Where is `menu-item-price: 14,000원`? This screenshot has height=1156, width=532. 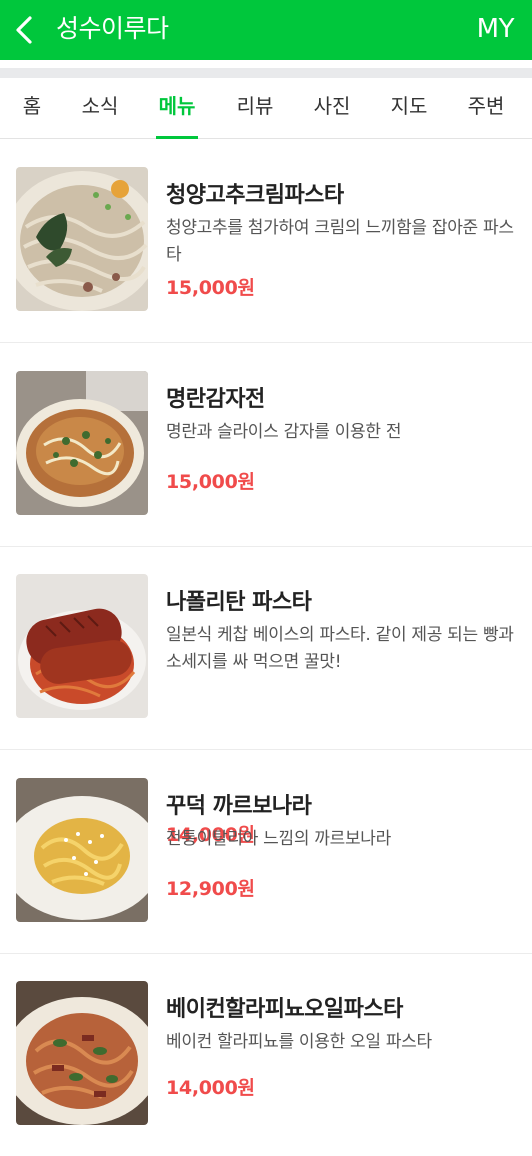
menu-item-price: 14,000원 is located at coordinates (210, 1088).